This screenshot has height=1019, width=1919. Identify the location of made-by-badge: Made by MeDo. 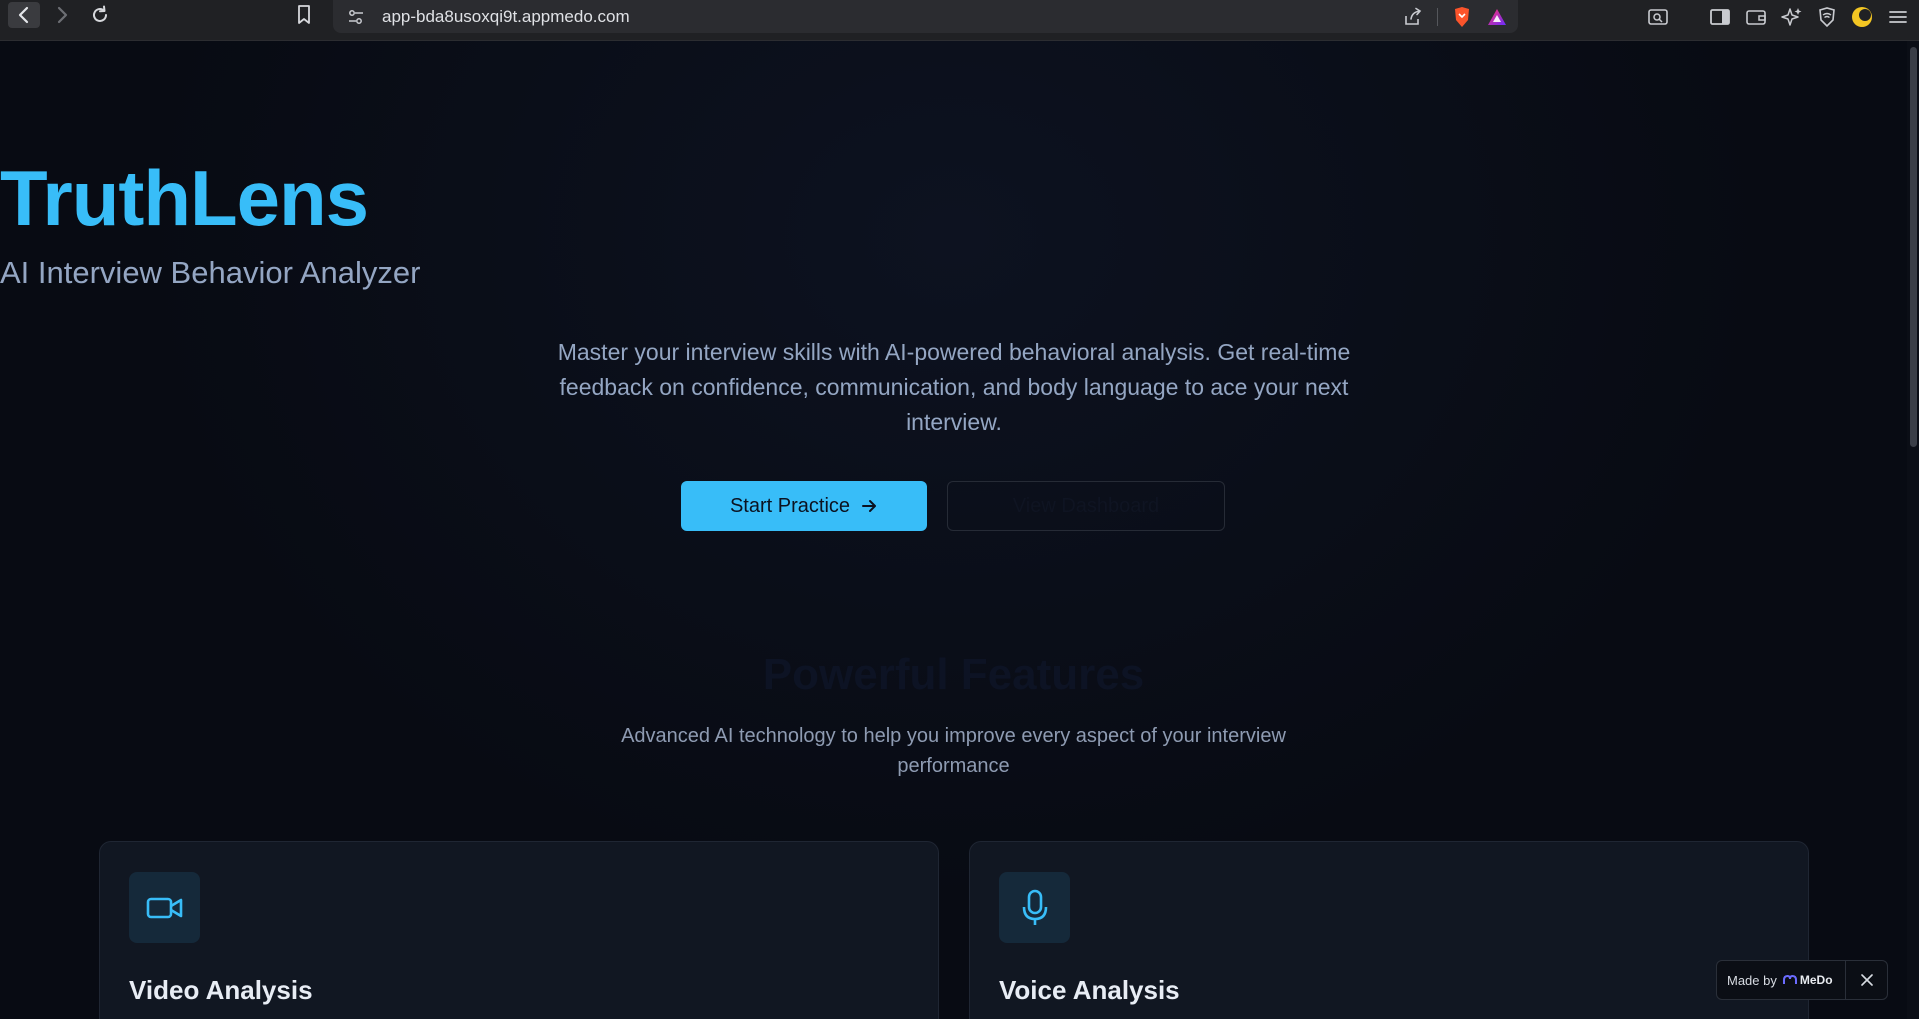
(1802, 980).